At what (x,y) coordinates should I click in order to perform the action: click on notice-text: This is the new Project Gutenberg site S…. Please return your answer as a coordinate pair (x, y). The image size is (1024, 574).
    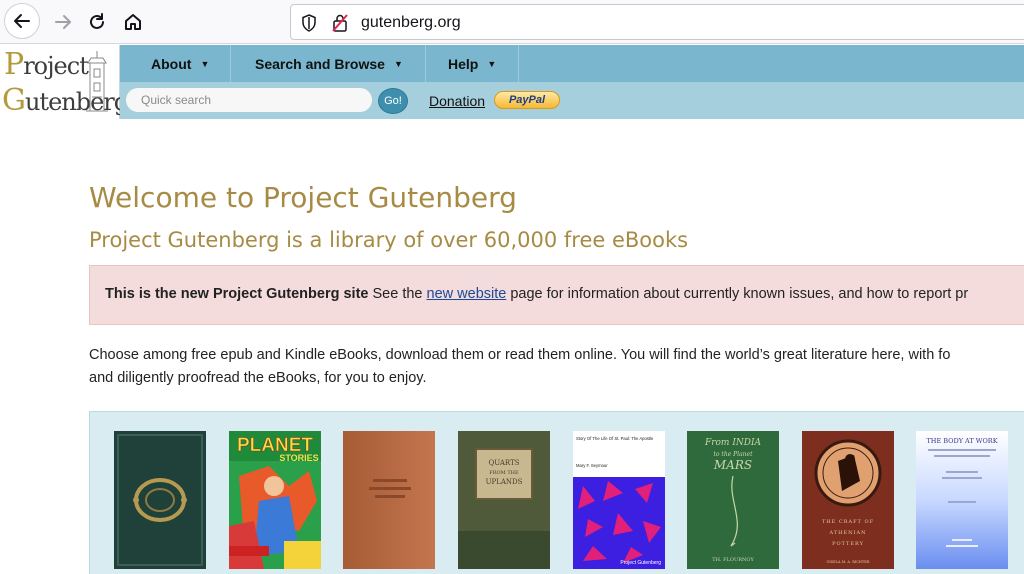
    Looking at the image, I should click on (536, 294).